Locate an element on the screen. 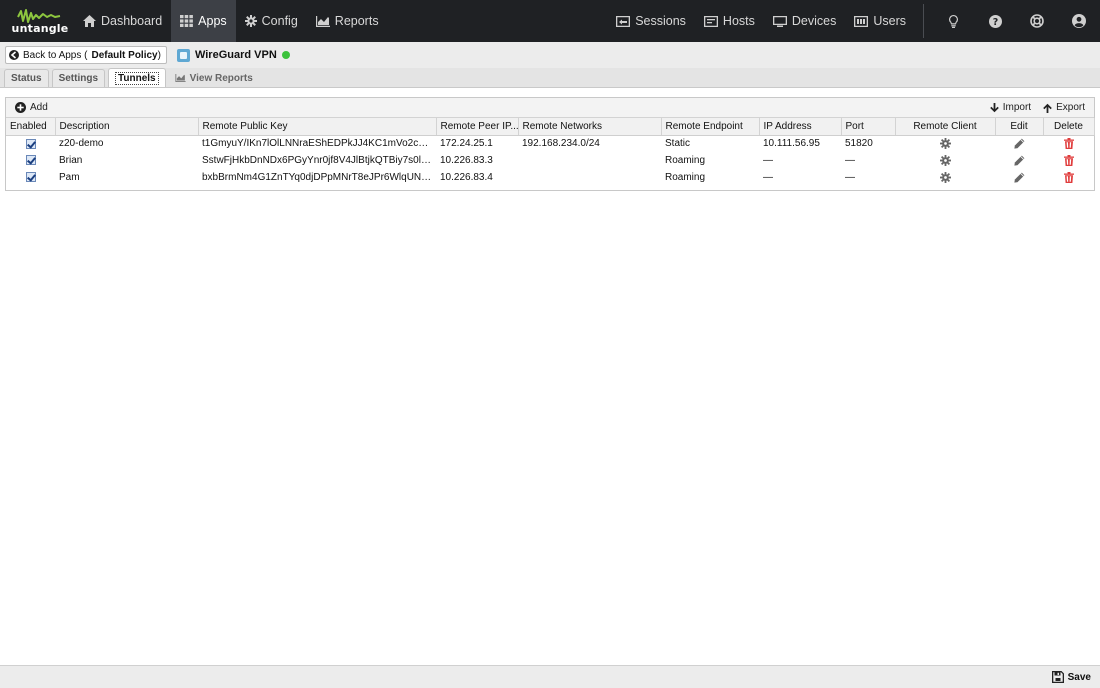  help-icon: ? is located at coordinates (995, 21).